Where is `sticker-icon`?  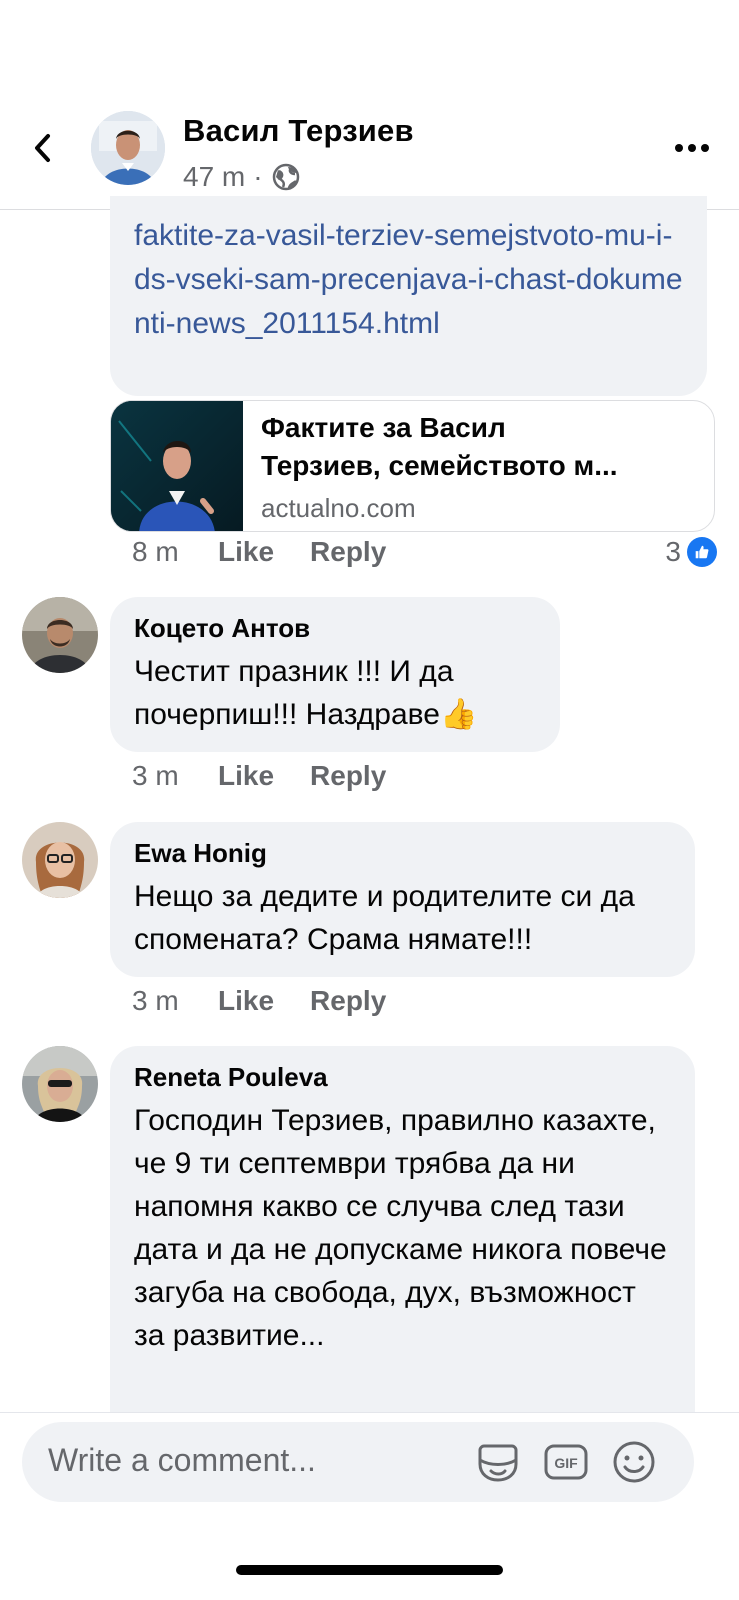 sticker-icon is located at coordinates (498, 1462).